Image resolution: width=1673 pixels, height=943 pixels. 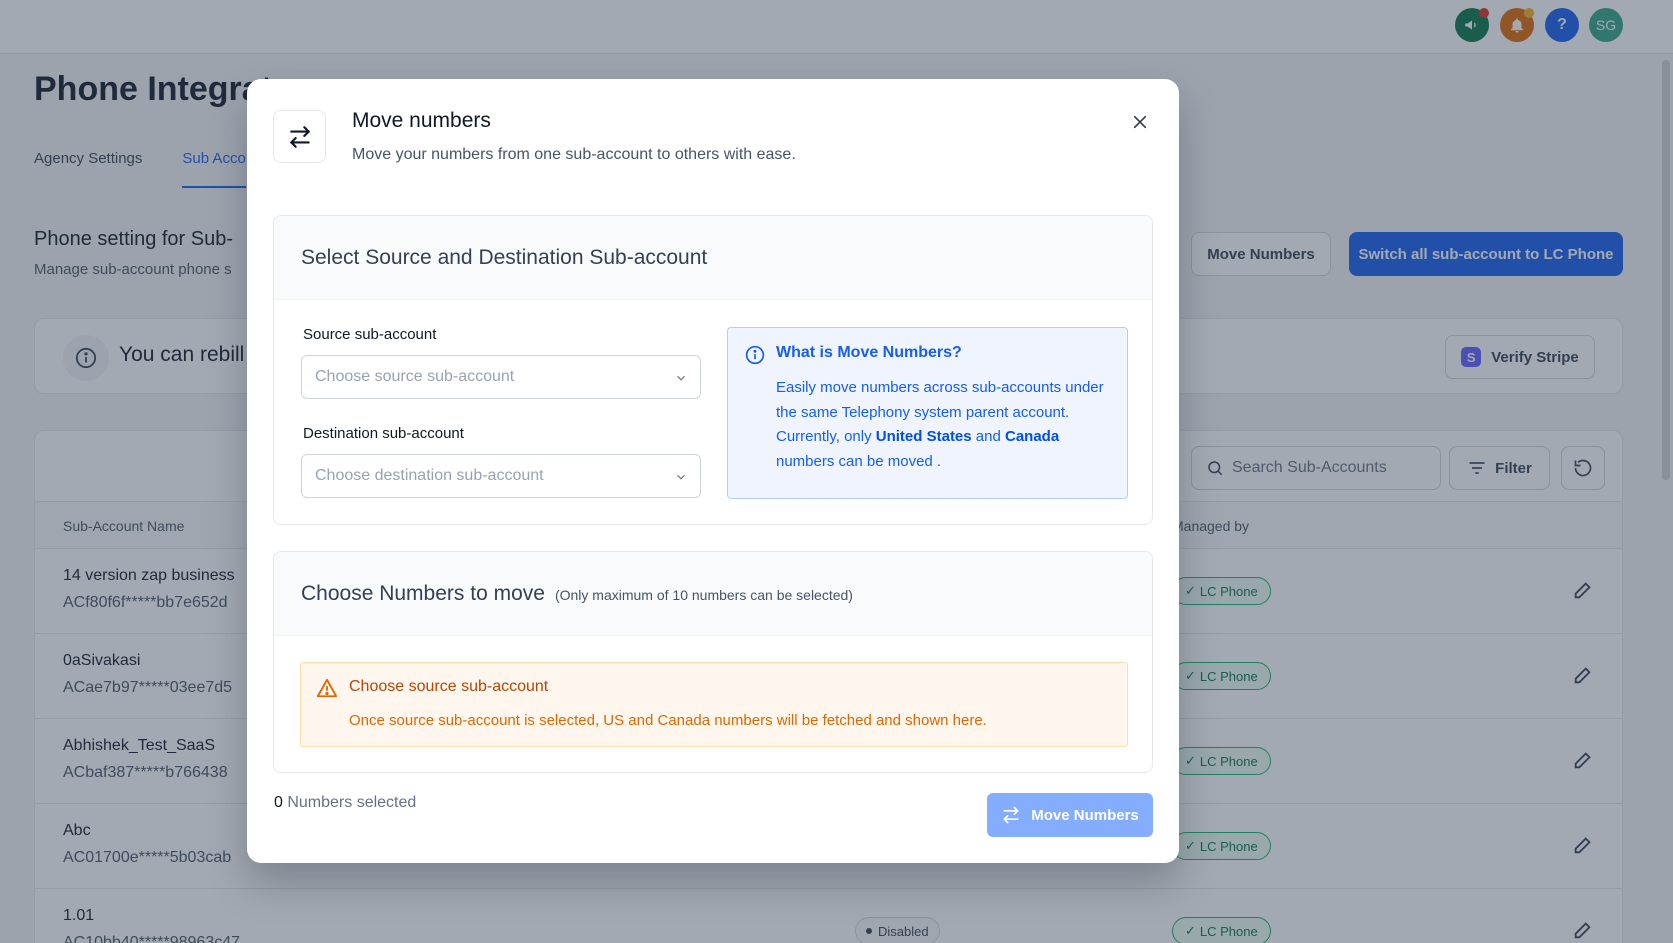 I want to click on info-country-us: United States, so click(x=923, y=436).